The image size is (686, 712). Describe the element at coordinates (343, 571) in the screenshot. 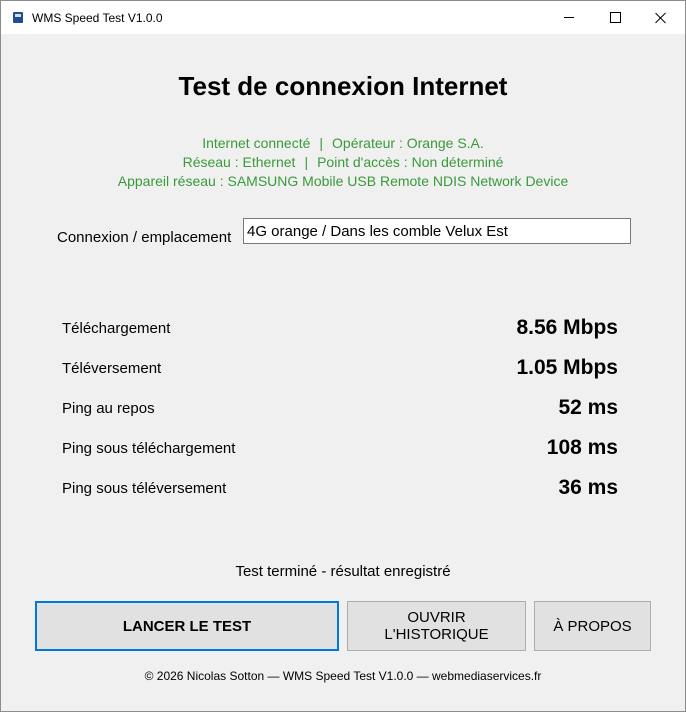

I see `test-result-status: Test terminé - résultat enregistré` at that location.